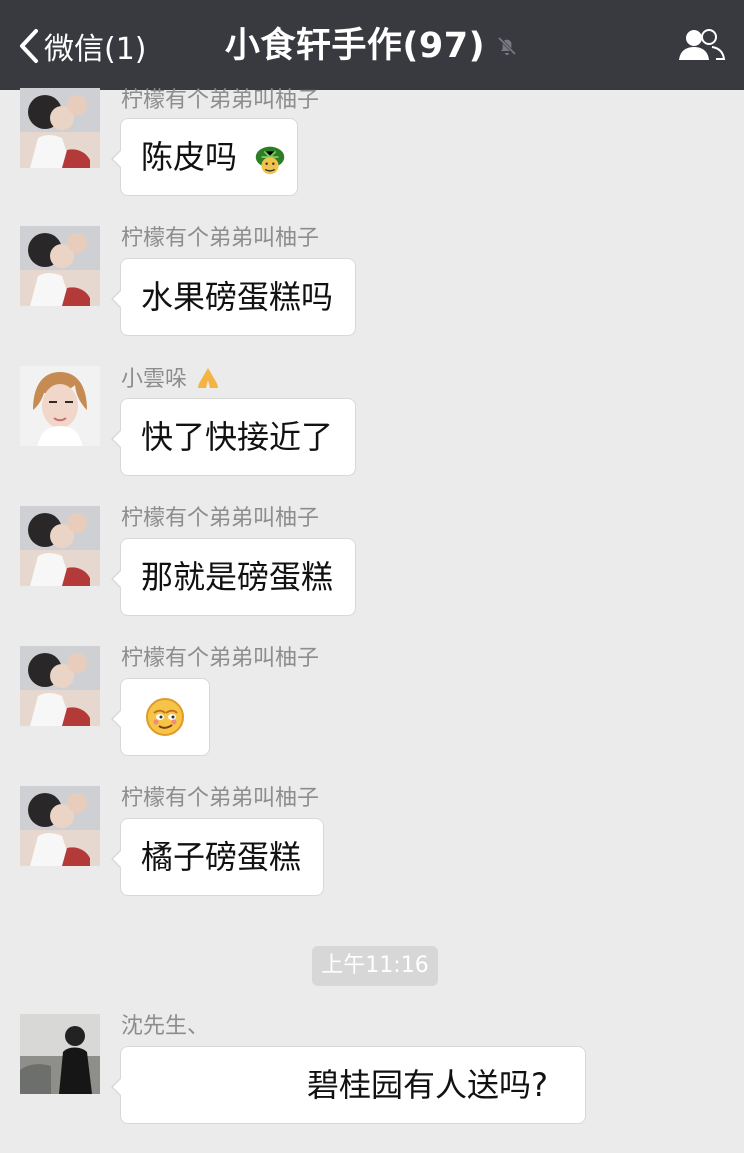 Image resolution: width=744 pixels, height=1153 pixels. I want to click on chat-message: 小雲哚 快了快接近了, so click(372, 422).